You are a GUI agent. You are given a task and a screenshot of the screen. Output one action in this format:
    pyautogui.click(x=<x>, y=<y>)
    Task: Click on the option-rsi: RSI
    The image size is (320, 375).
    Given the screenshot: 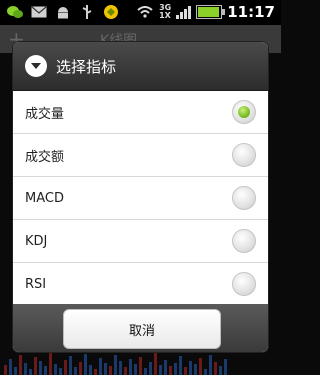 What is the action you would take?
    pyautogui.click(x=140, y=284)
    